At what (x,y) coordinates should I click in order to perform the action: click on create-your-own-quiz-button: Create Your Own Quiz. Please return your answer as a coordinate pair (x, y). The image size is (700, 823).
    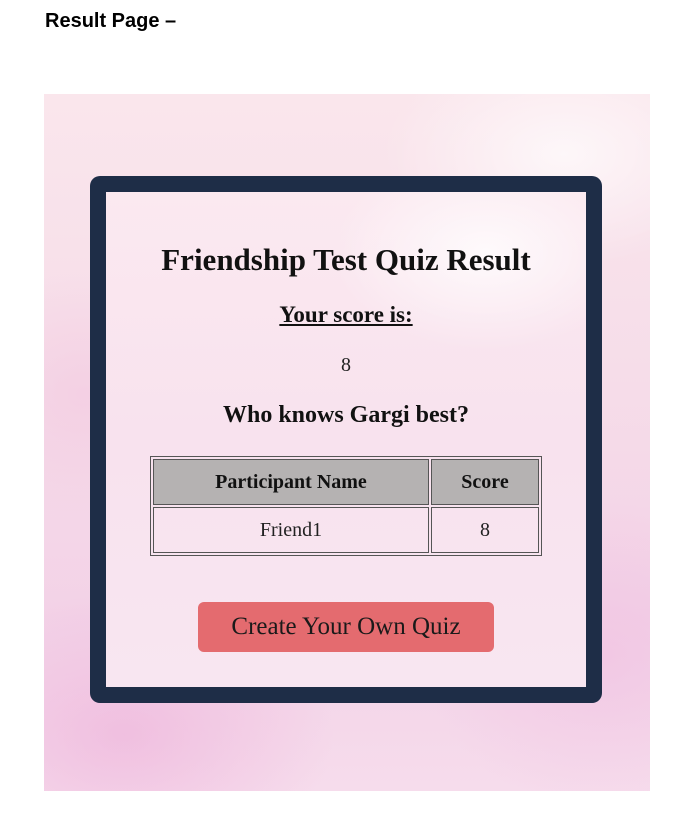
    Looking at the image, I should click on (346, 627).